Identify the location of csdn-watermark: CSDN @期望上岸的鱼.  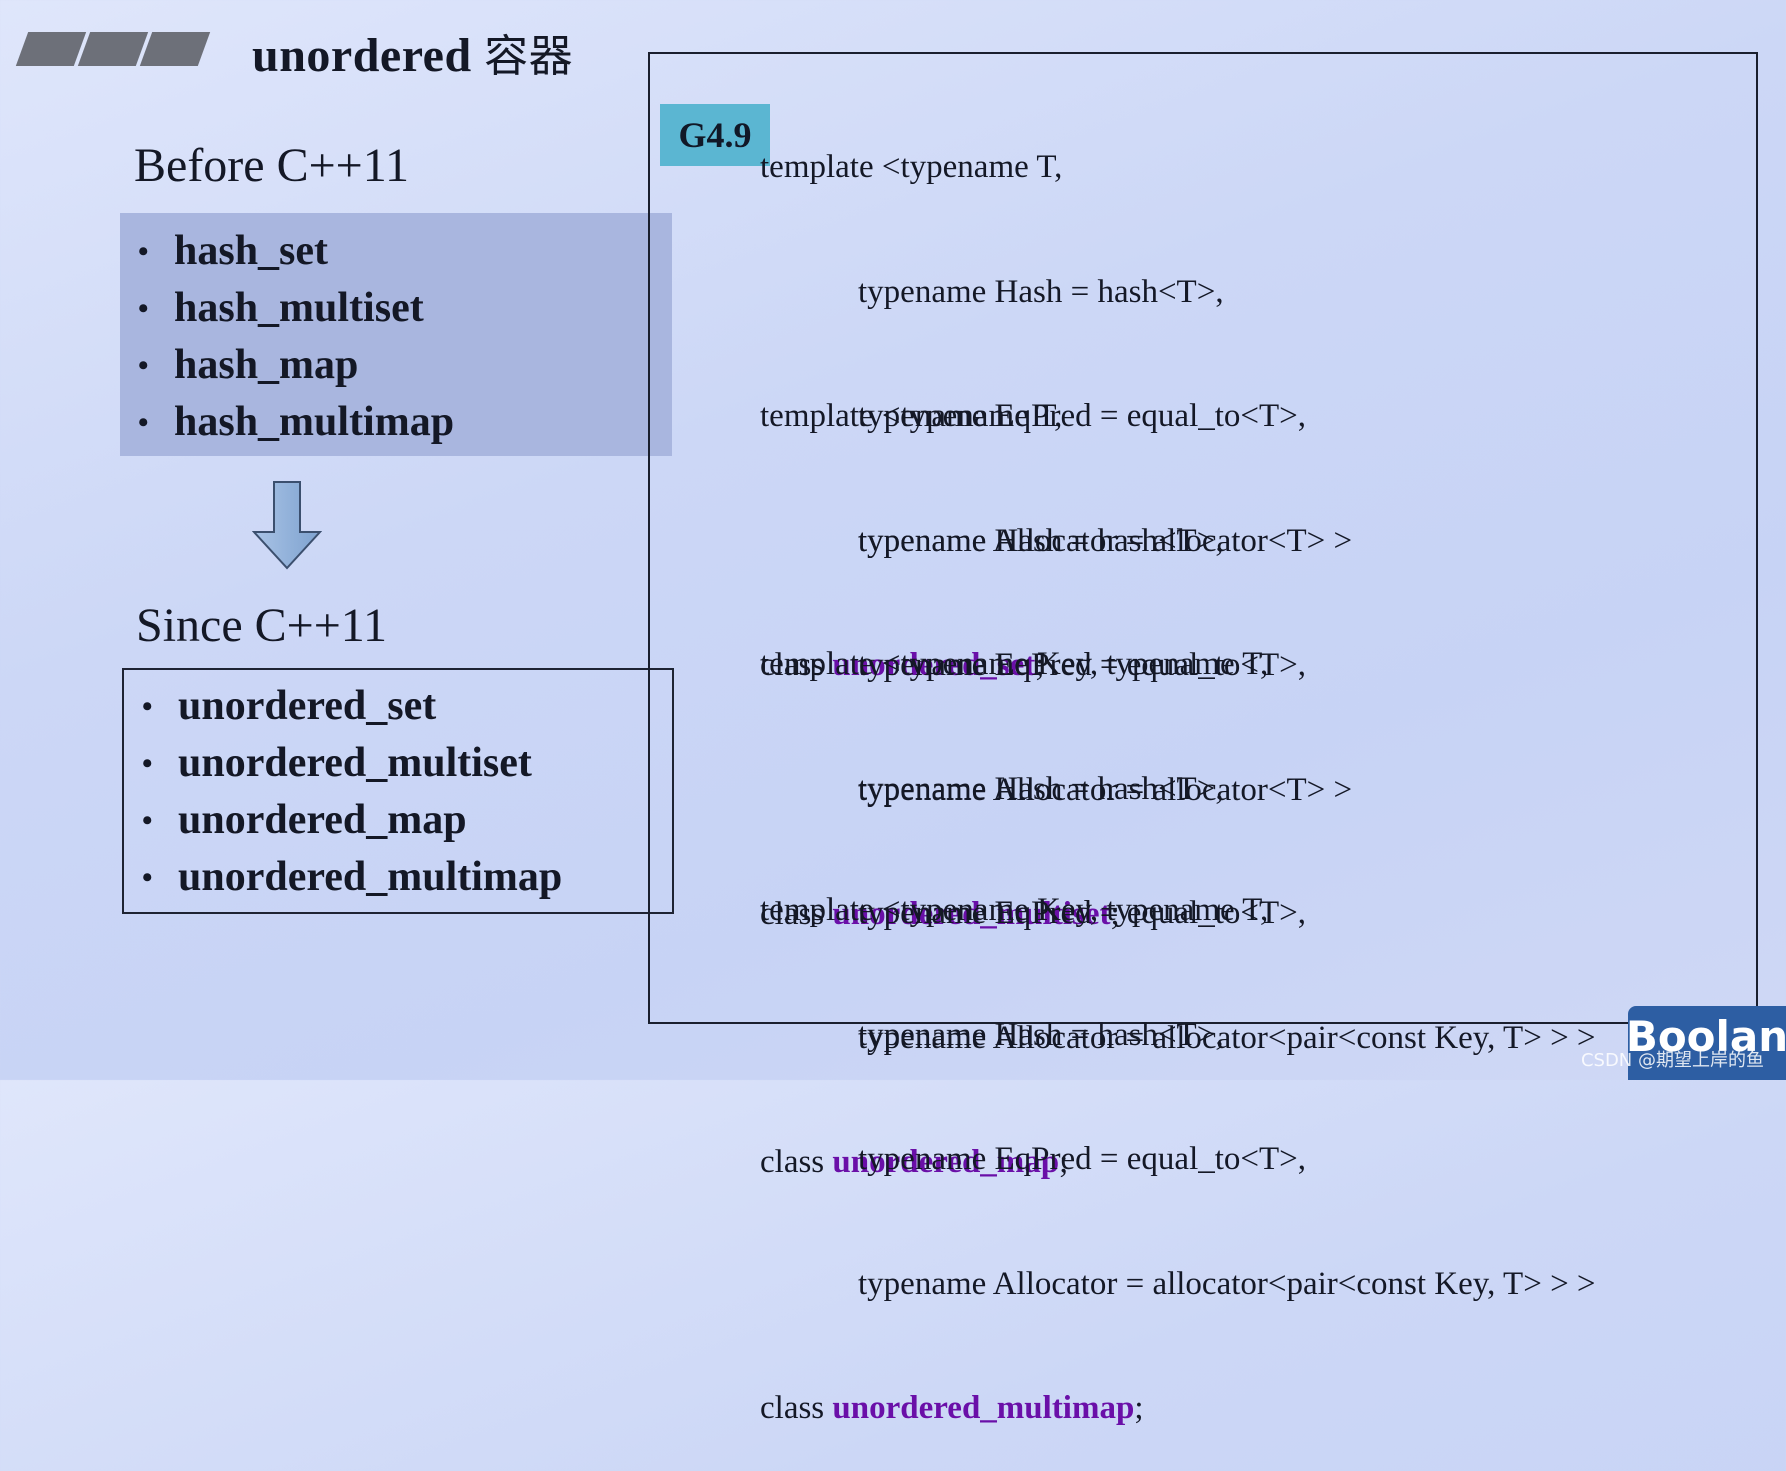
(1672, 1060).